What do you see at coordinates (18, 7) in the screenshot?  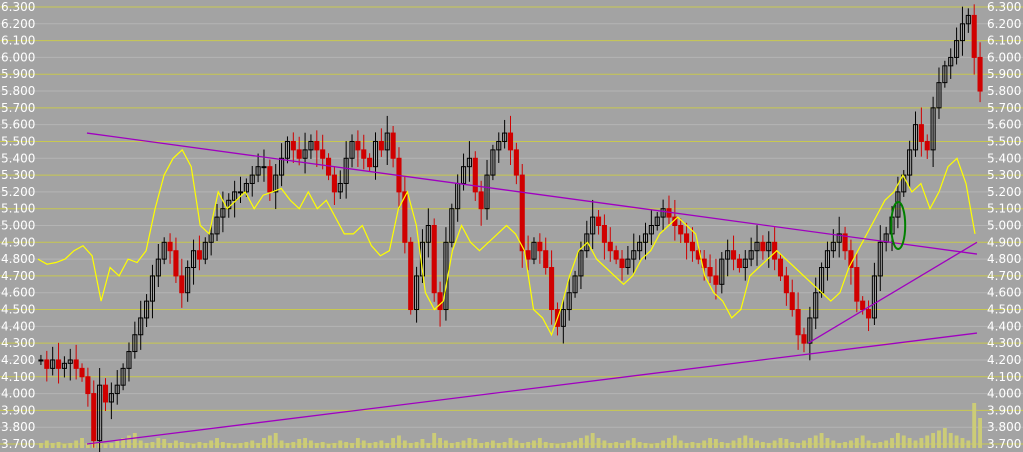 I see `y-tick-label-left: 6.300` at bounding box center [18, 7].